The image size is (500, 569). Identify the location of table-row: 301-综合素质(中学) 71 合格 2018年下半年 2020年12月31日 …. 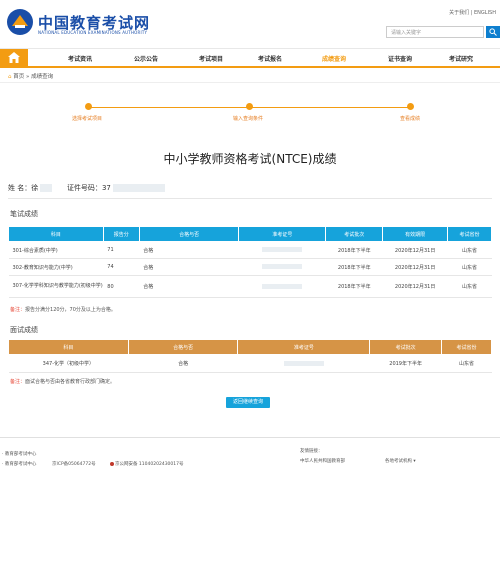
(250, 250).